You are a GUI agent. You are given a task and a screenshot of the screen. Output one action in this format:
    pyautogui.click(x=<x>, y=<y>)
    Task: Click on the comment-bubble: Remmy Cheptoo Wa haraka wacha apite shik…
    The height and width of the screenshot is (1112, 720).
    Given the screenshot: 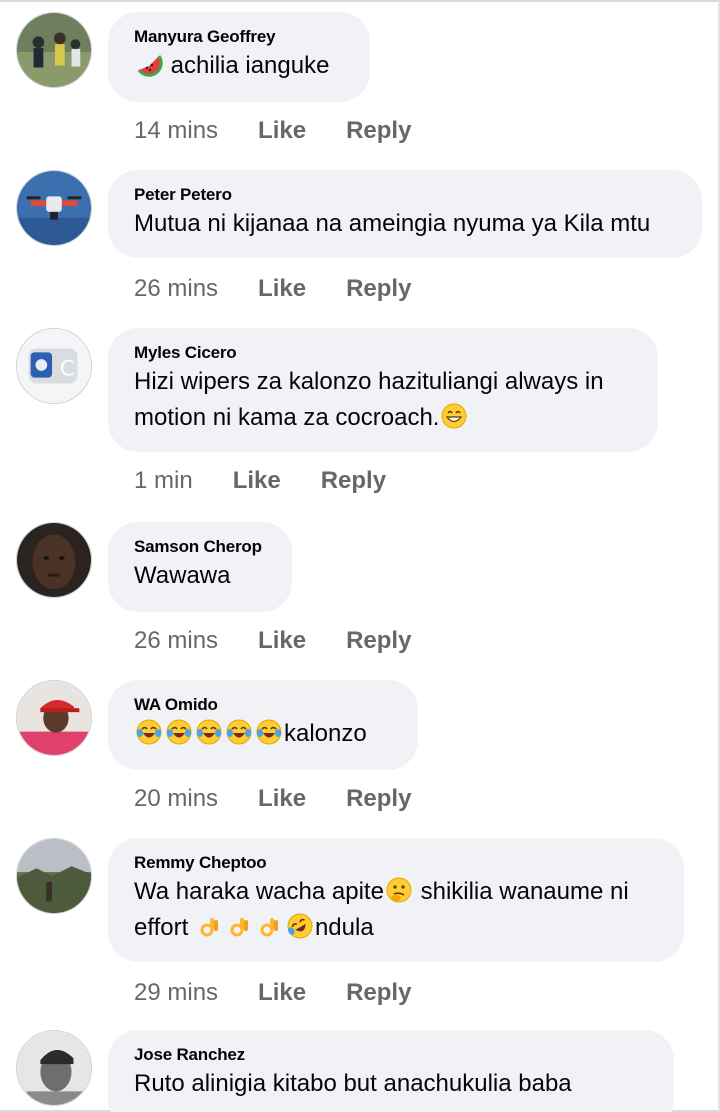 What is the action you would take?
    pyautogui.click(x=396, y=900)
    